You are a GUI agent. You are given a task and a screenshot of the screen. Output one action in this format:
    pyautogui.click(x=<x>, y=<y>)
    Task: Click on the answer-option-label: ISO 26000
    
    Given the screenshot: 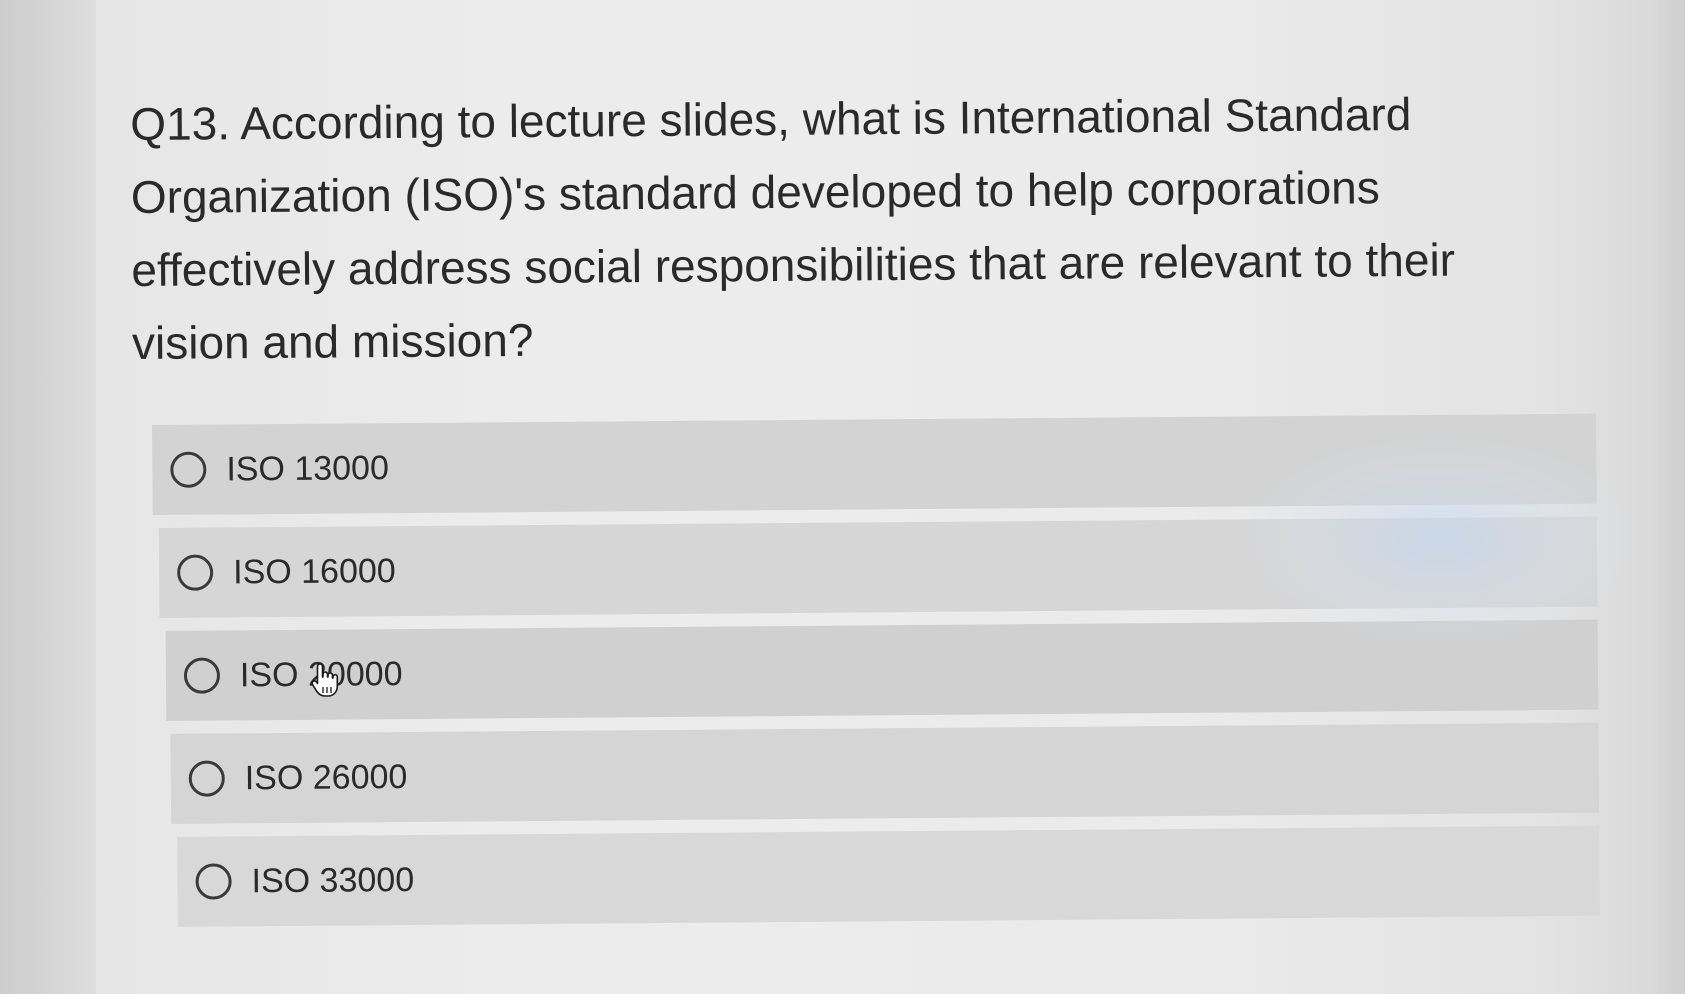 What is the action you would take?
    pyautogui.click(x=326, y=777)
    